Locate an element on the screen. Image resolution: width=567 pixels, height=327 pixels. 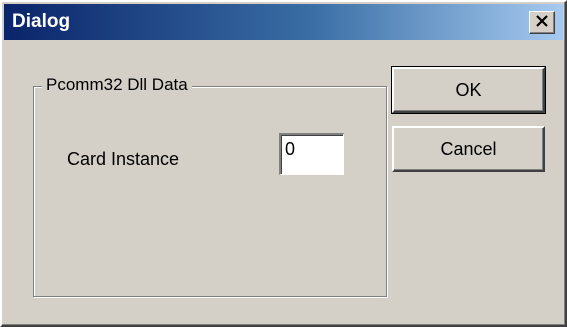
title-bar: Dialog is located at coordinates (283, 22).